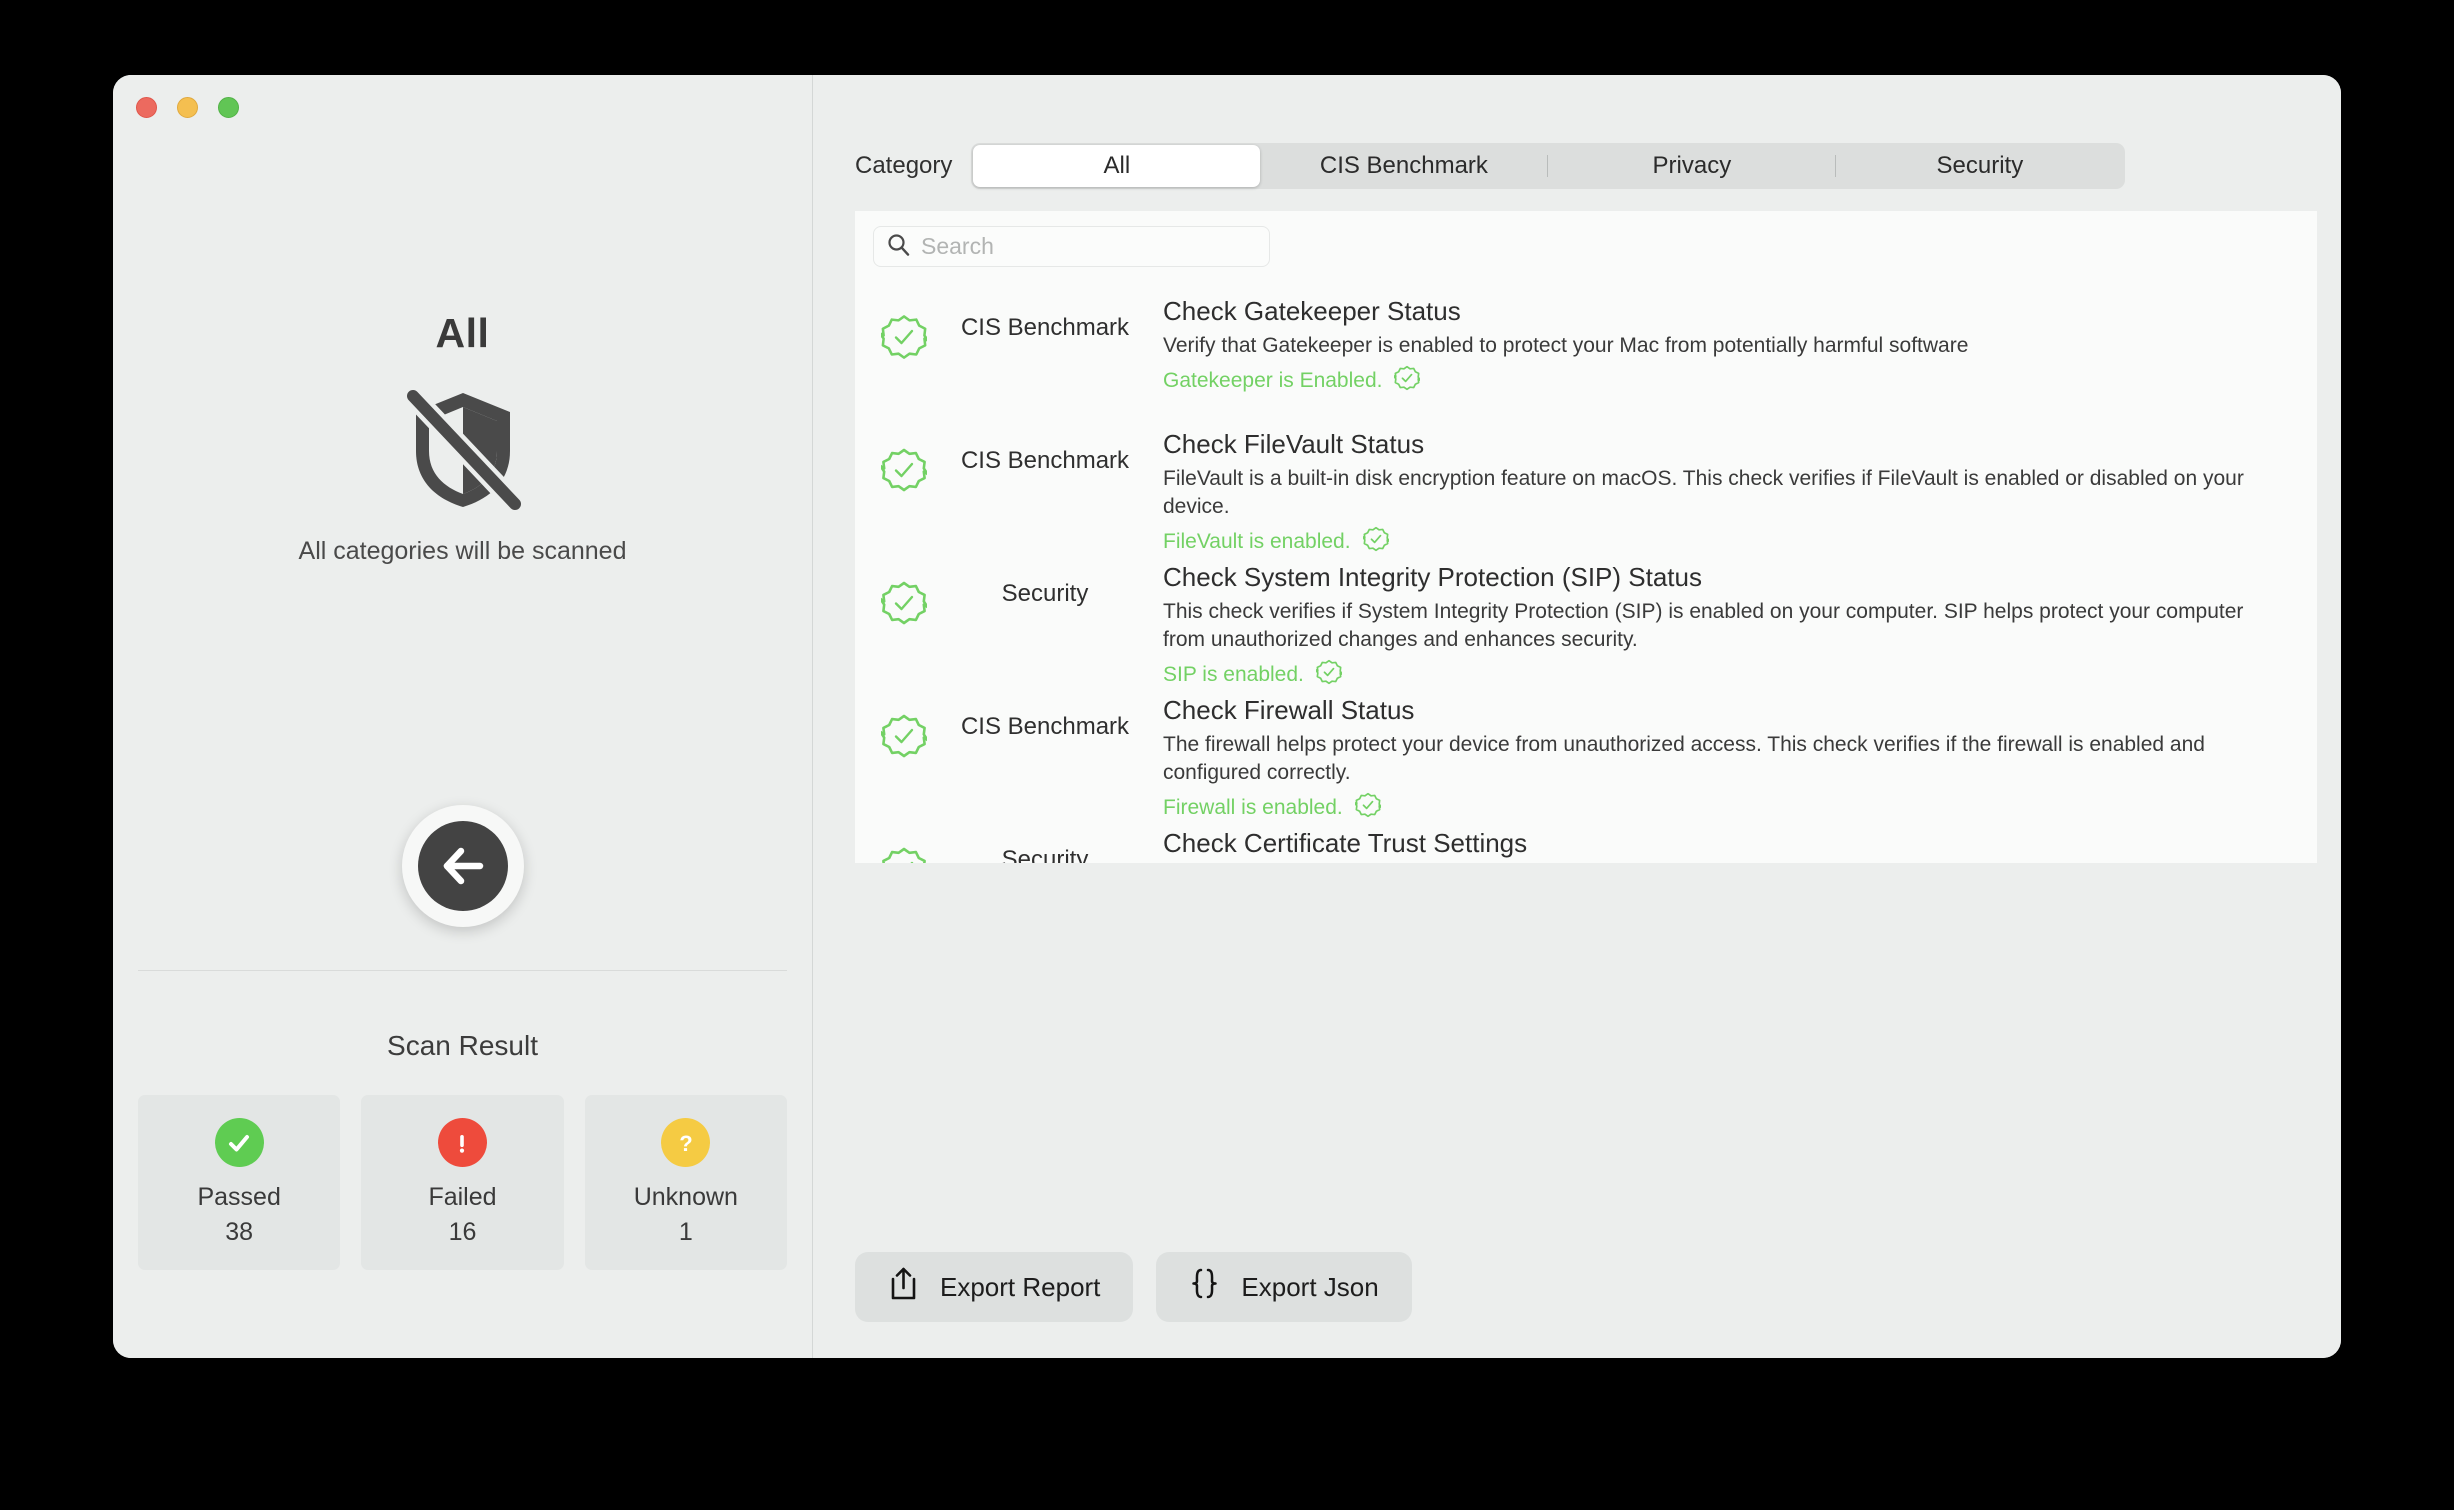 The image size is (2454, 1510). I want to click on tab-privacy: Privacy, so click(1691, 166).